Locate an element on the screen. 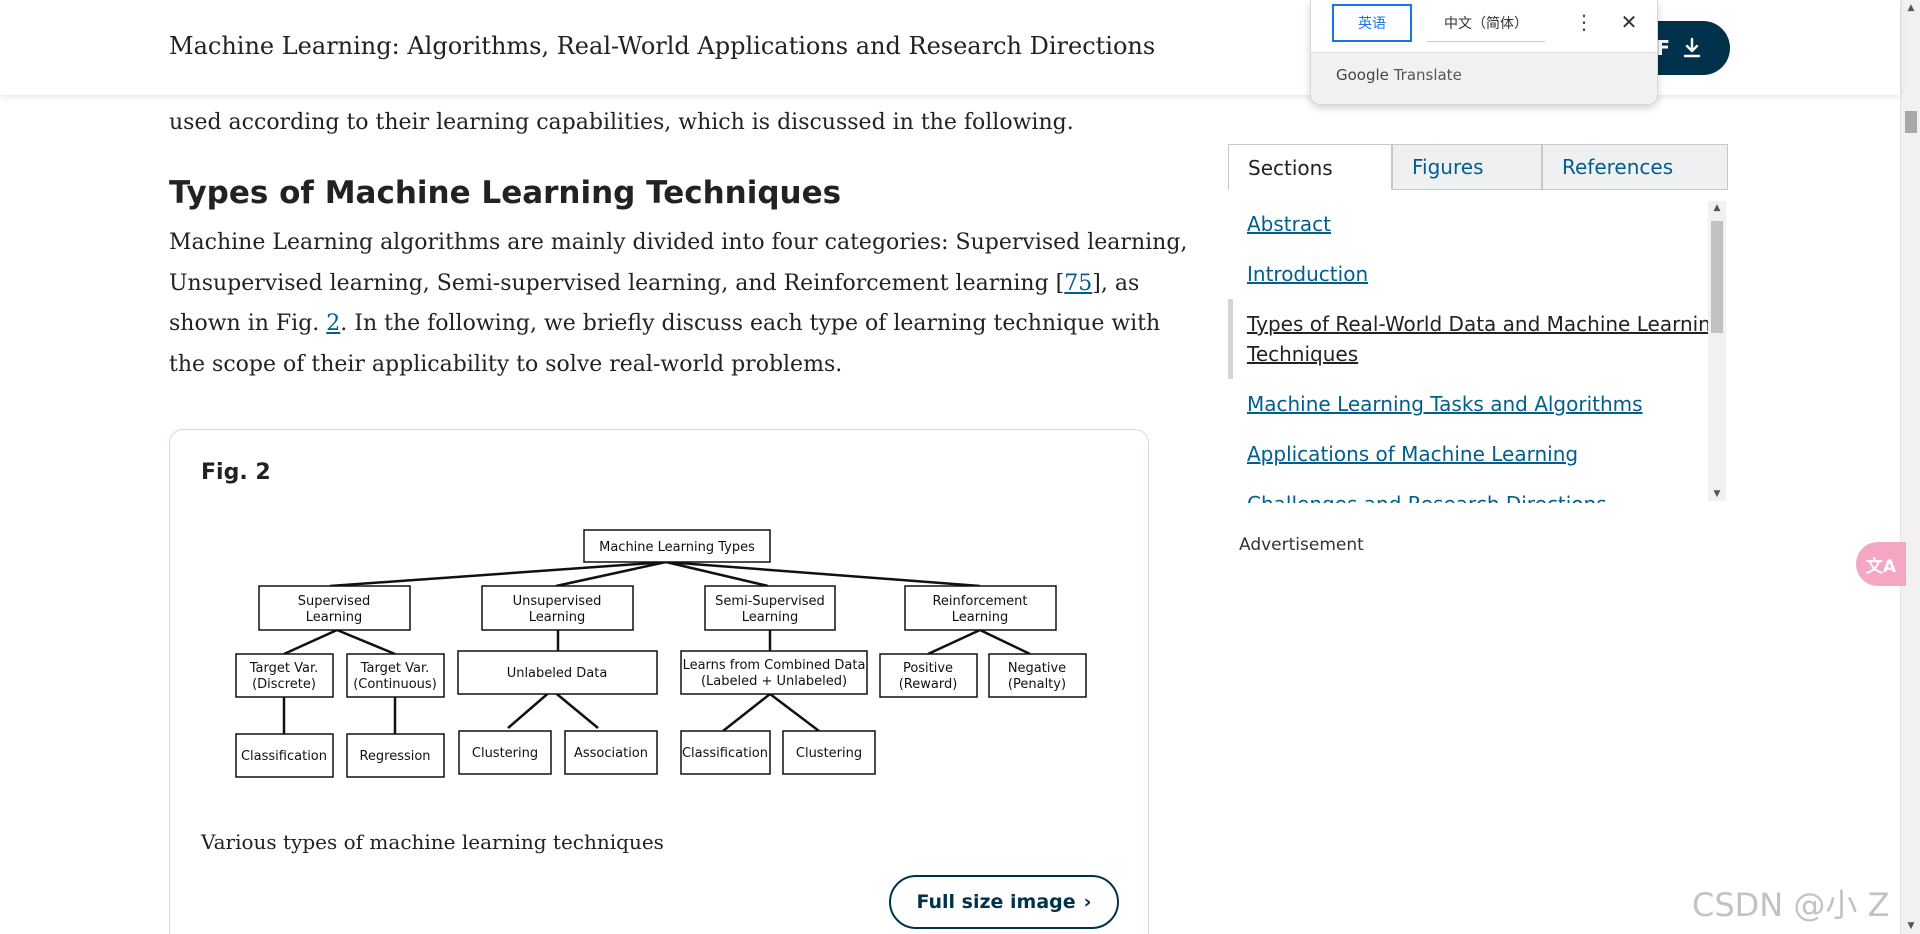 The image size is (1920, 934). toc-scrollbar: ▲ ▼ is located at coordinates (1717, 351).